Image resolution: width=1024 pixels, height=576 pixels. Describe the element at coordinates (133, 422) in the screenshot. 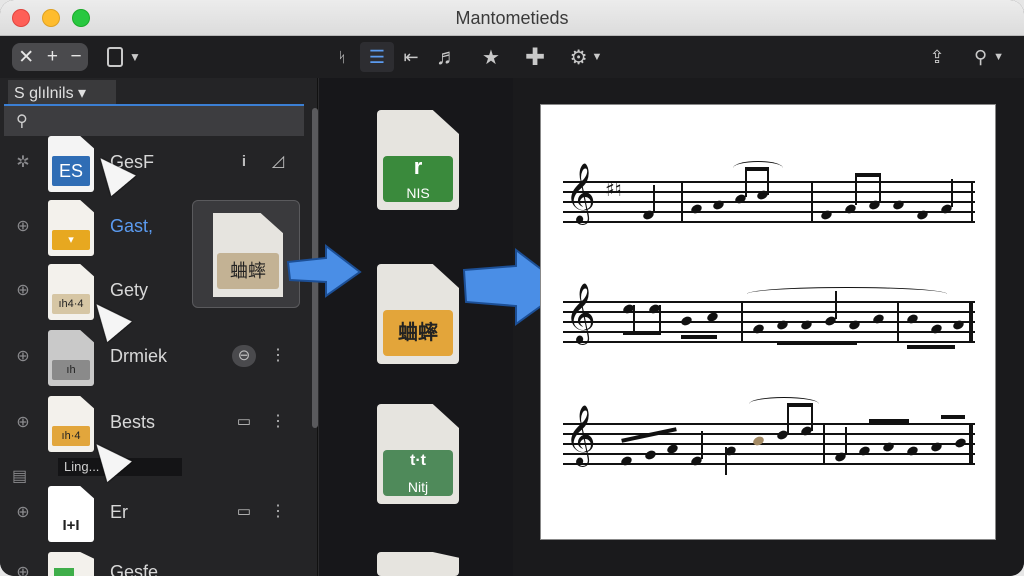

I see `sidebar-item-label: Bests` at that location.